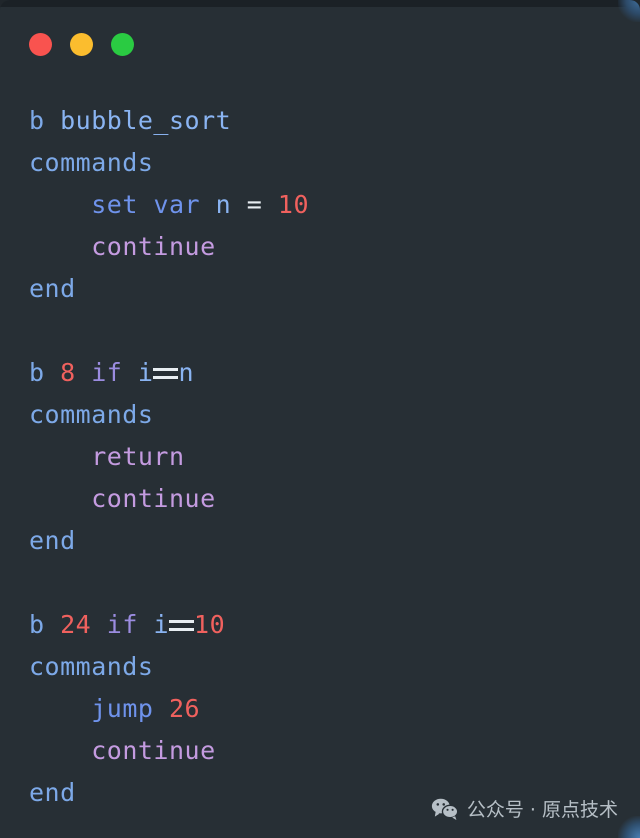  What do you see at coordinates (445, 809) in the screenshot?
I see `wechat-icon` at bounding box center [445, 809].